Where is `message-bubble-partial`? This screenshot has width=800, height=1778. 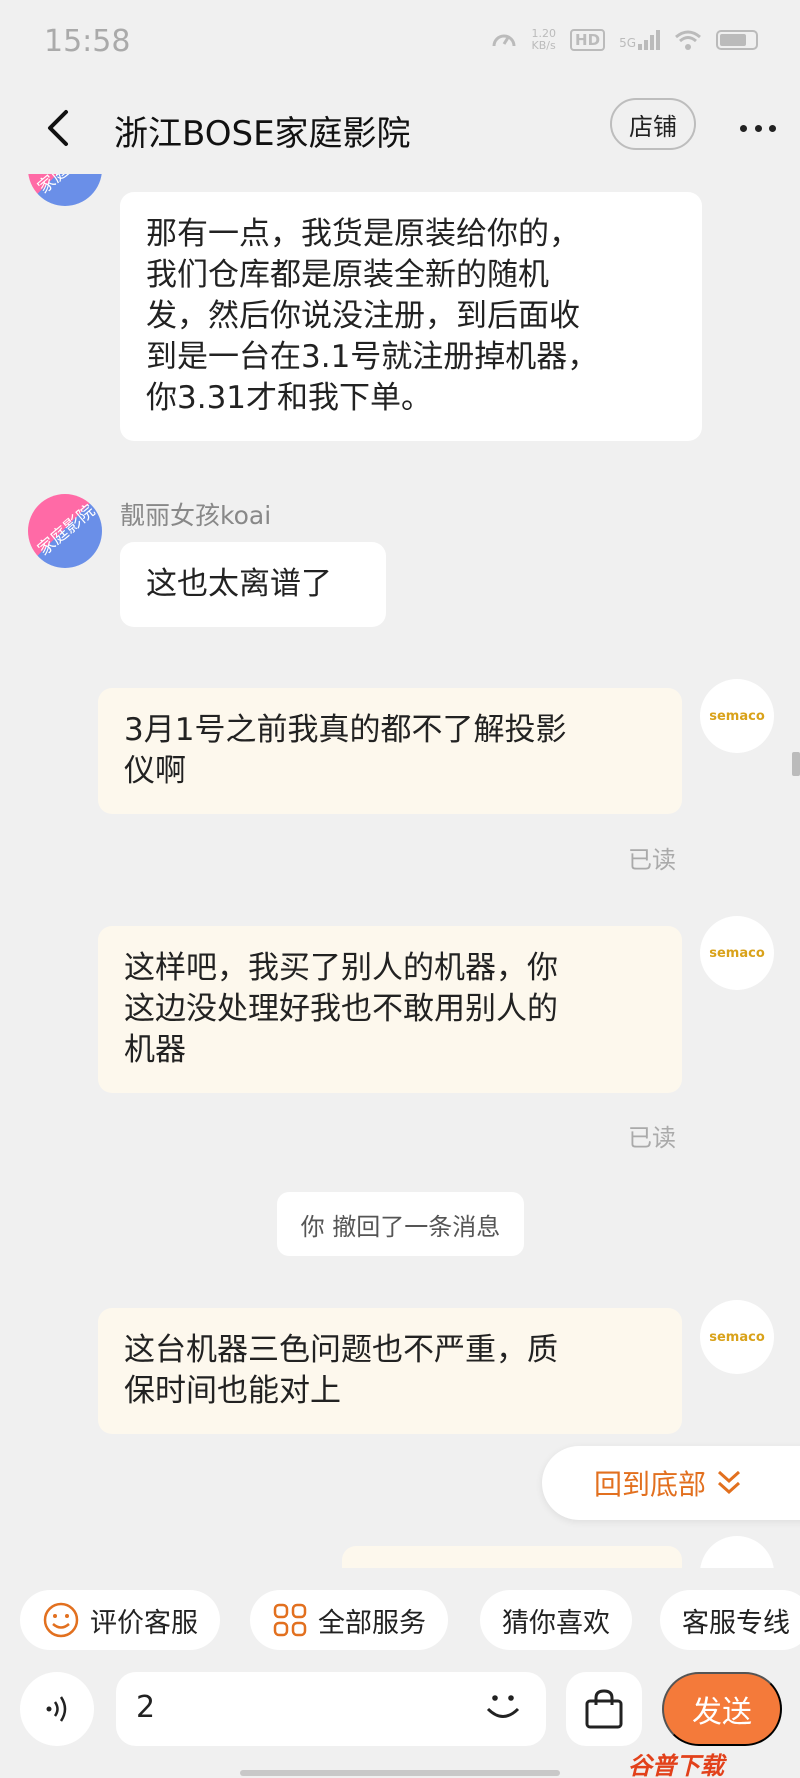
message-bubble-partial is located at coordinates (512, 1557).